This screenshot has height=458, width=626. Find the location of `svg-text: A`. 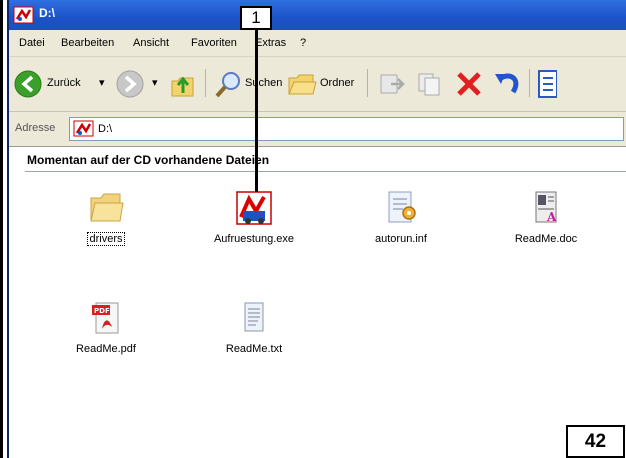

svg-text: A is located at coordinates (551, 217).